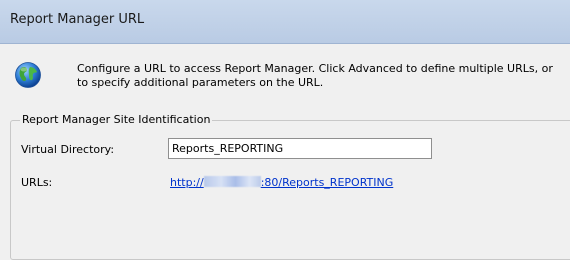  Describe the element at coordinates (327, 182) in the screenshot. I see `url-suffix: :80/Reports_REPORTING` at that location.